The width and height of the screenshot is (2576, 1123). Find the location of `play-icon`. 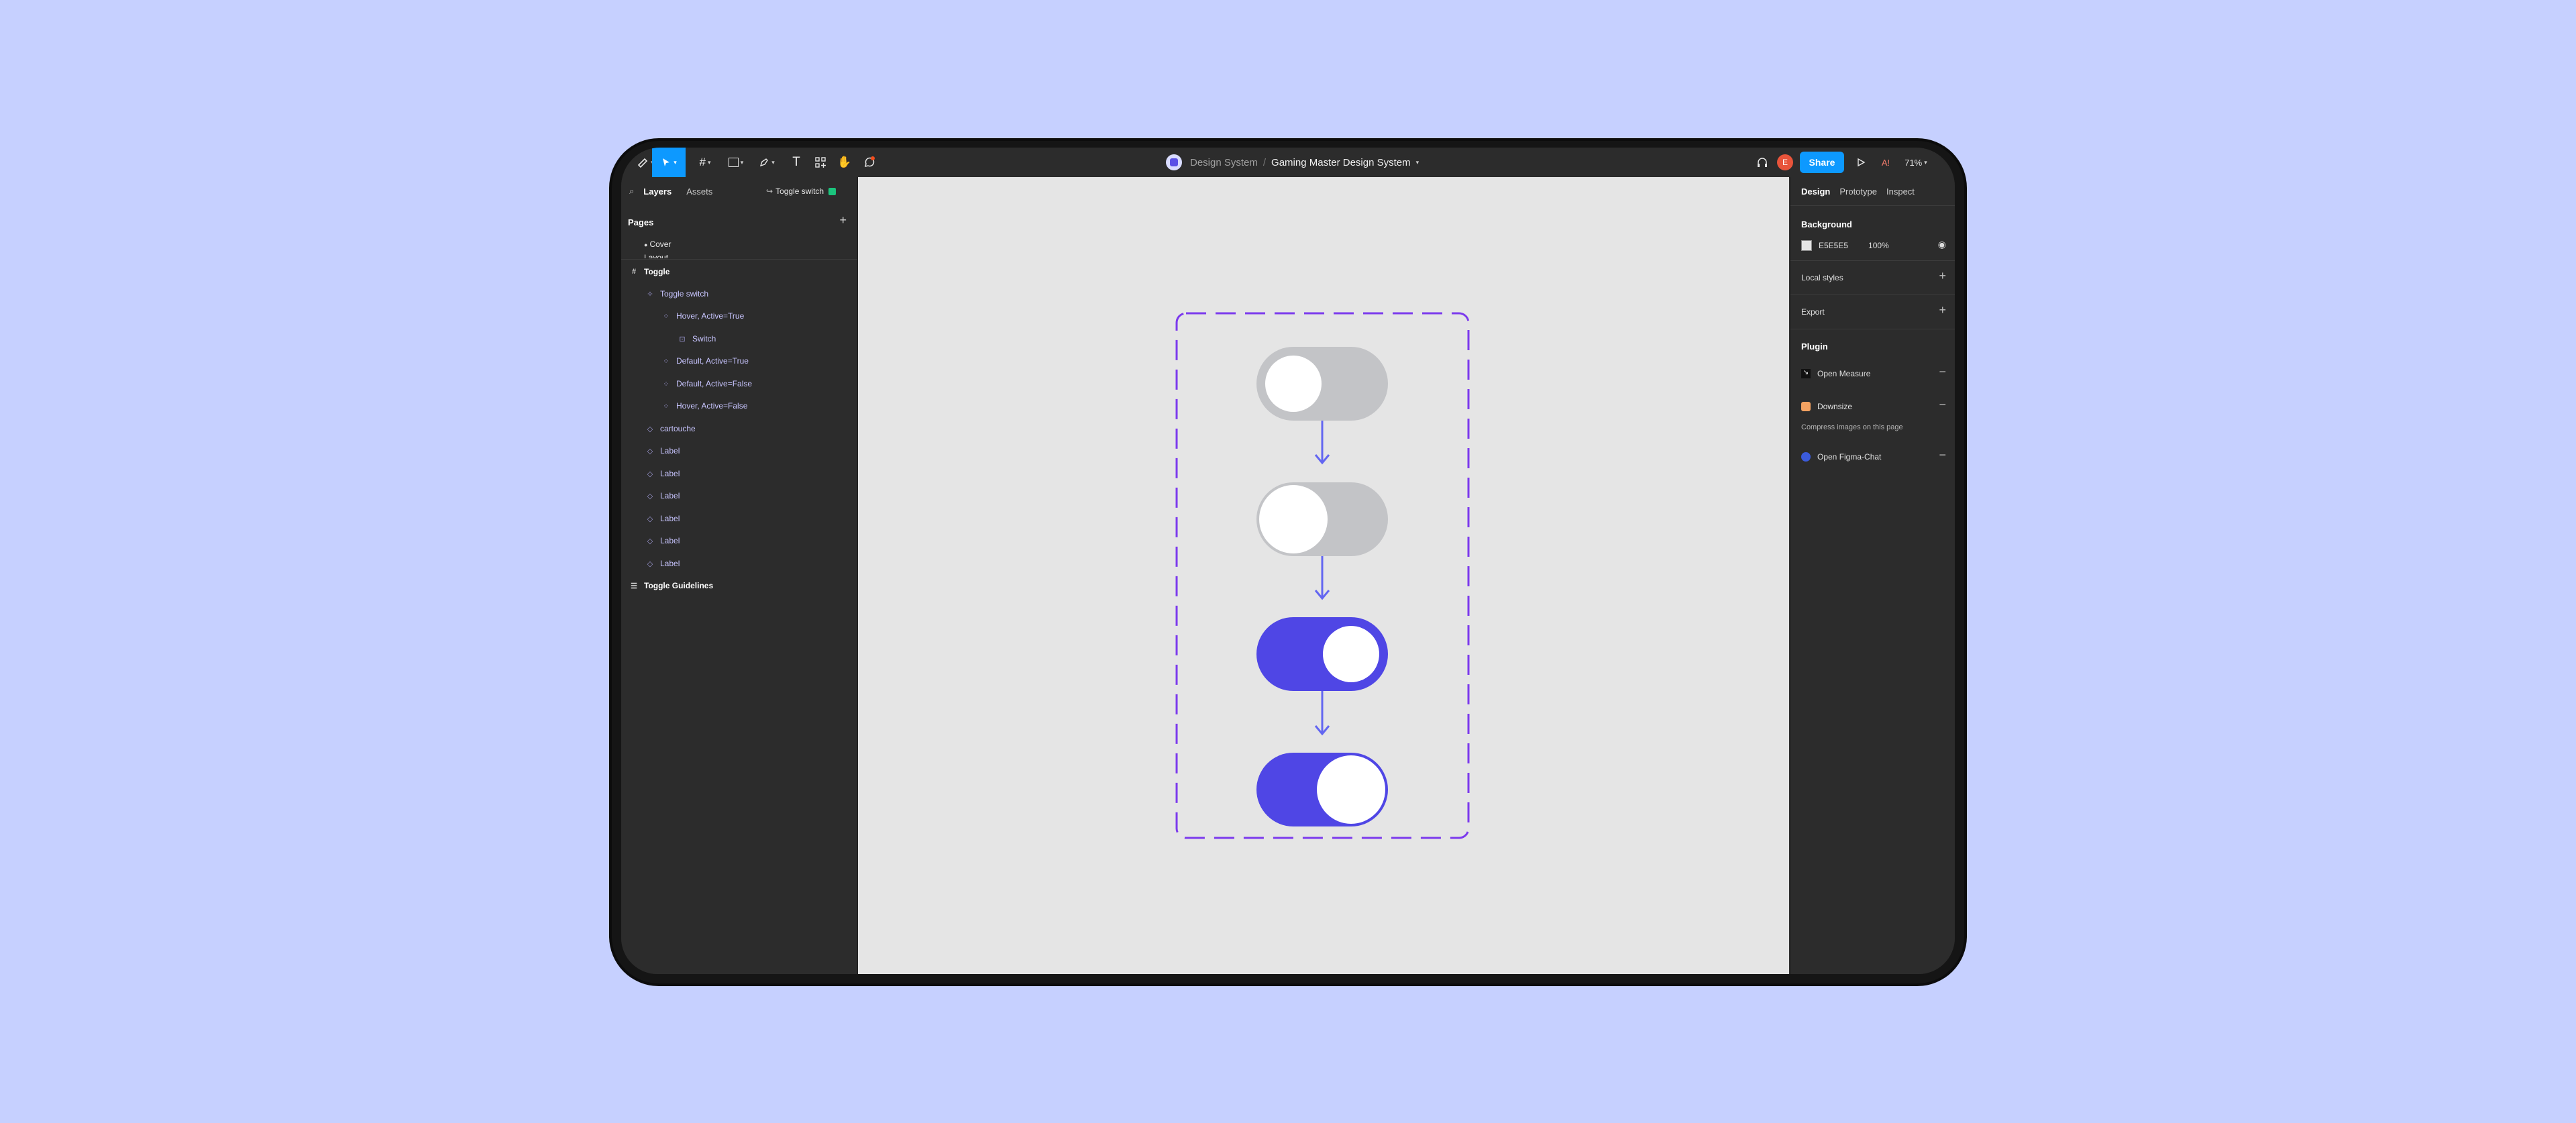

play-icon is located at coordinates (1862, 162).